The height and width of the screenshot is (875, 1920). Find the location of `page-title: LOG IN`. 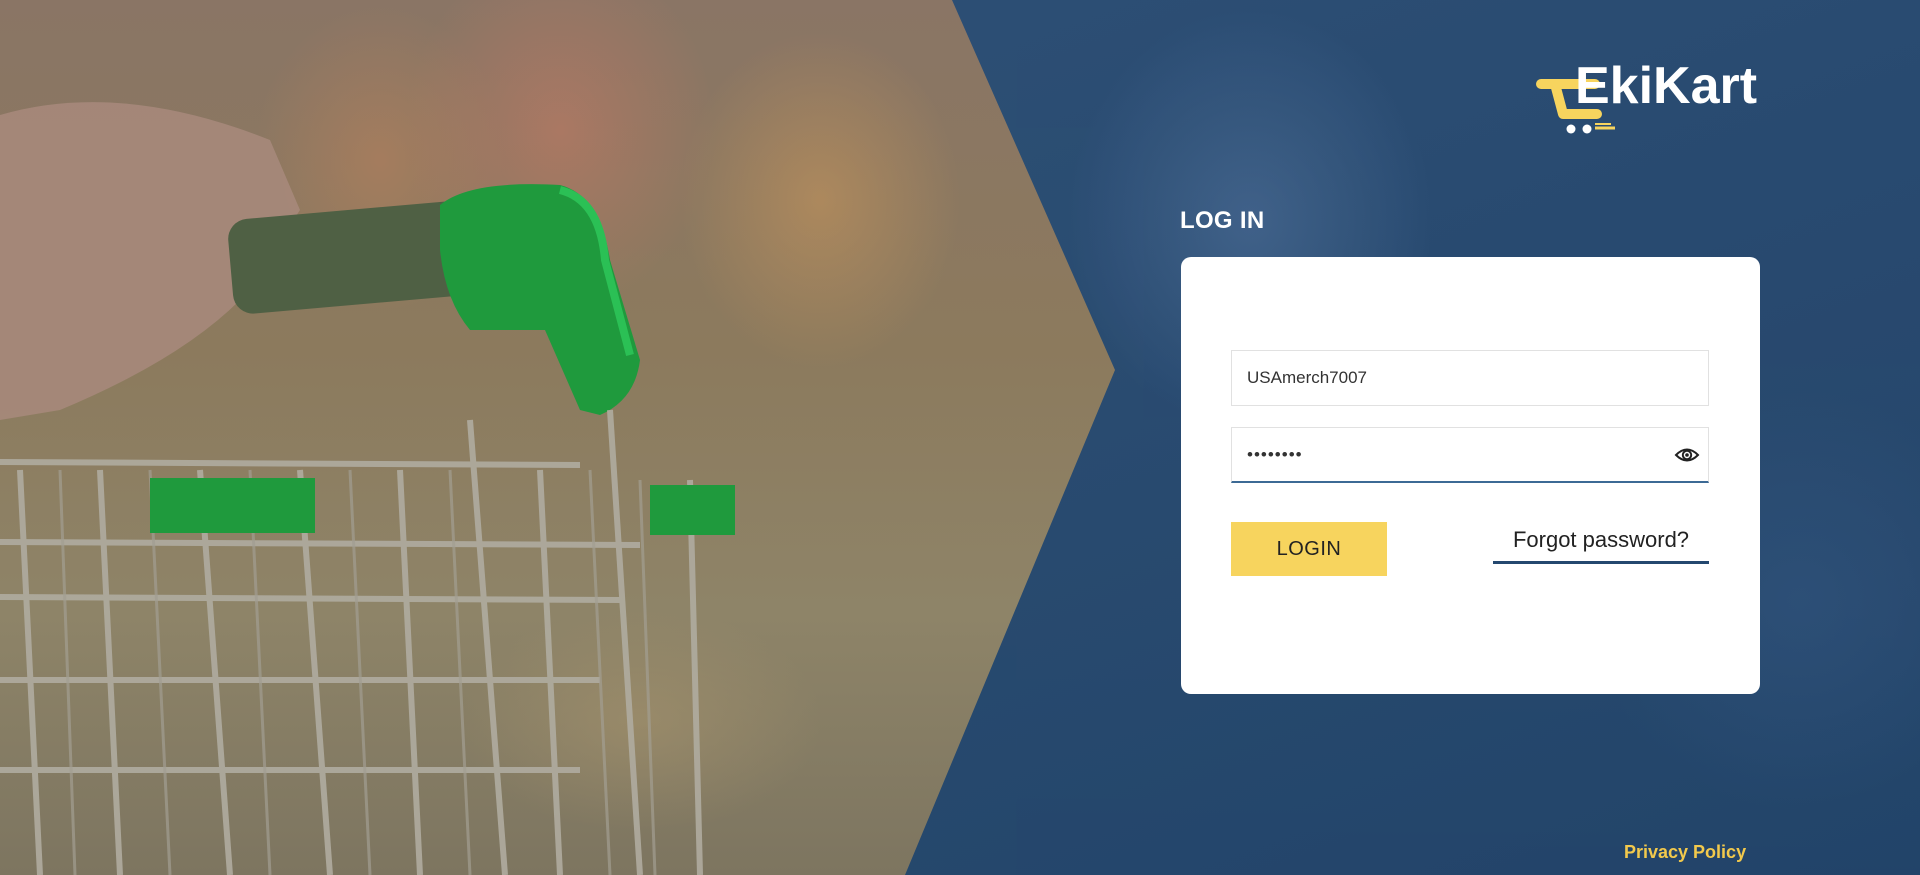

page-title: LOG IN is located at coordinates (1222, 220).